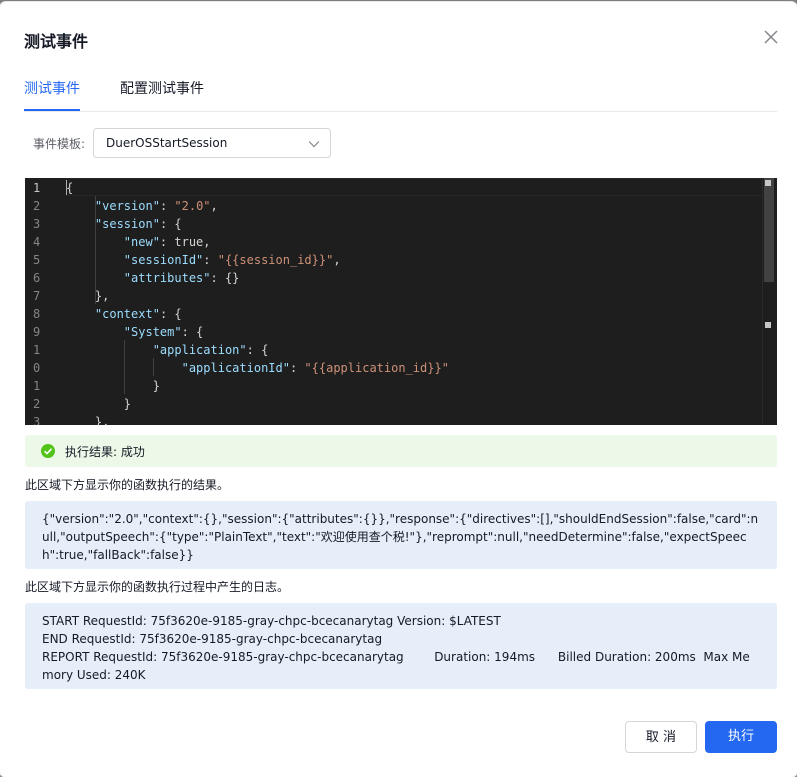 This screenshot has height=777, width=797. I want to click on line-number: 8, so click(37, 314).